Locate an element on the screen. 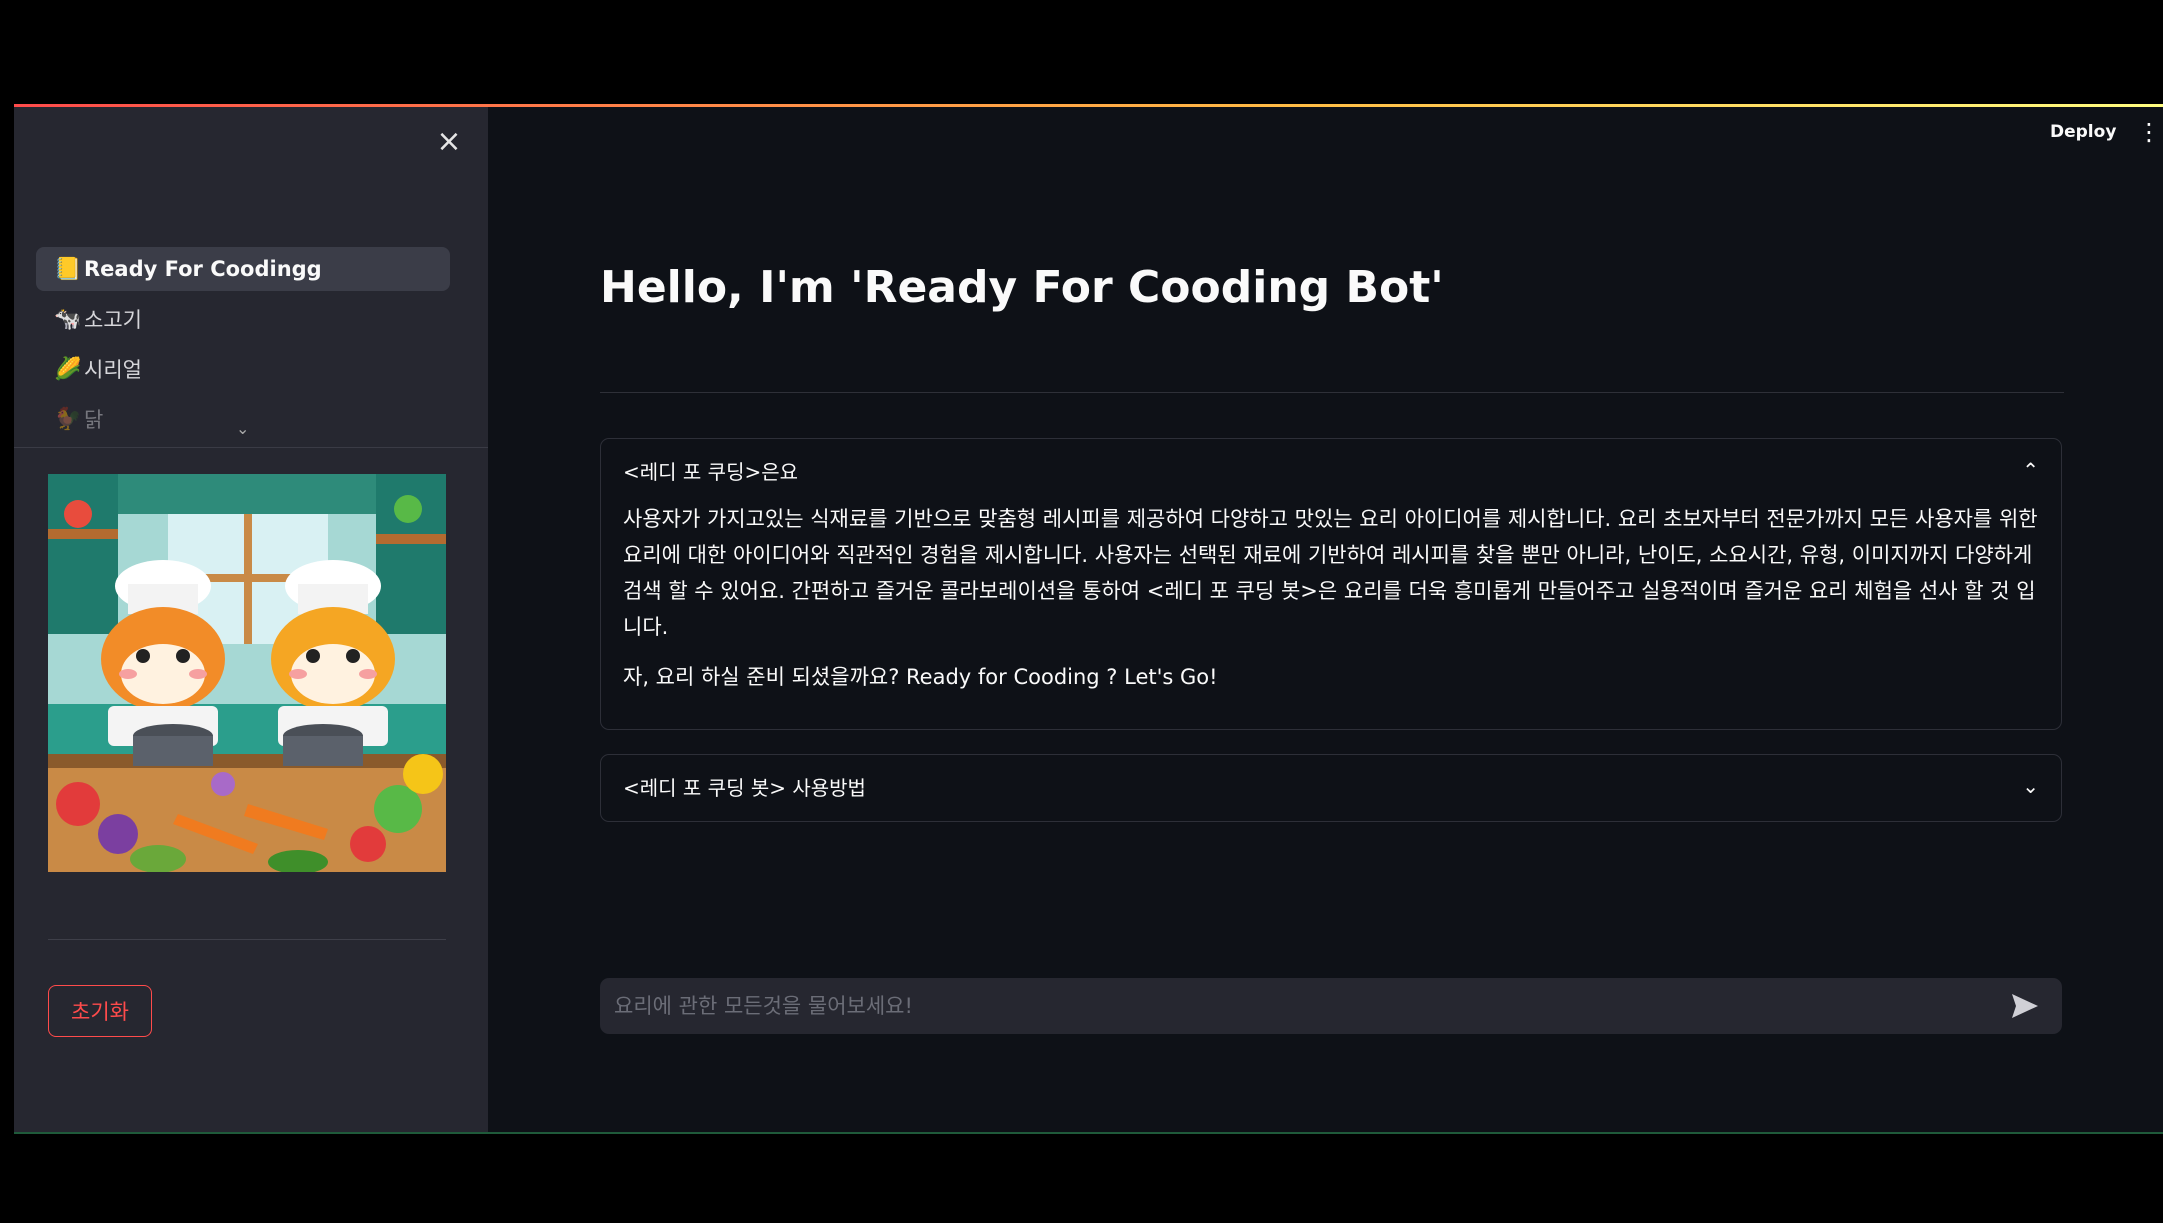 Image resolution: width=2163 pixels, height=1223 pixels. chat-input is located at coordinates (1290, 1006).